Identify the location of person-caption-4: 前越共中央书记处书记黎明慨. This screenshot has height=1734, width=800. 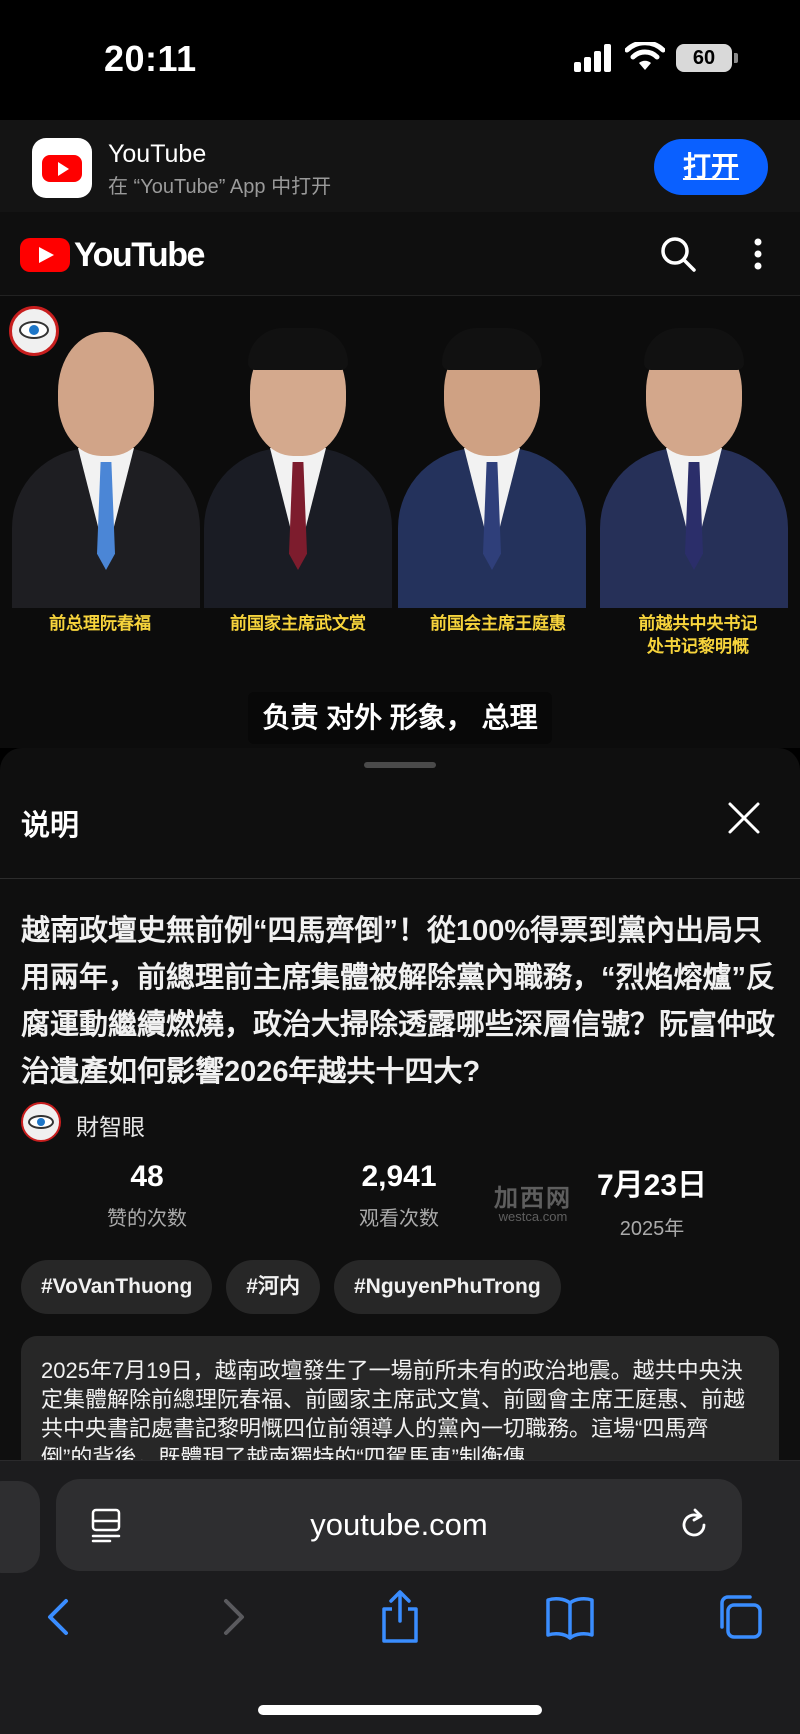
(698, 635).